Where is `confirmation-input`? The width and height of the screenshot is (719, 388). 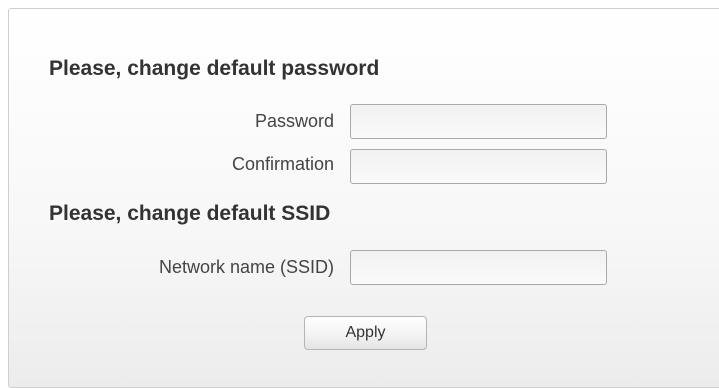 confirmation-input is located at coordinates (478, 166).